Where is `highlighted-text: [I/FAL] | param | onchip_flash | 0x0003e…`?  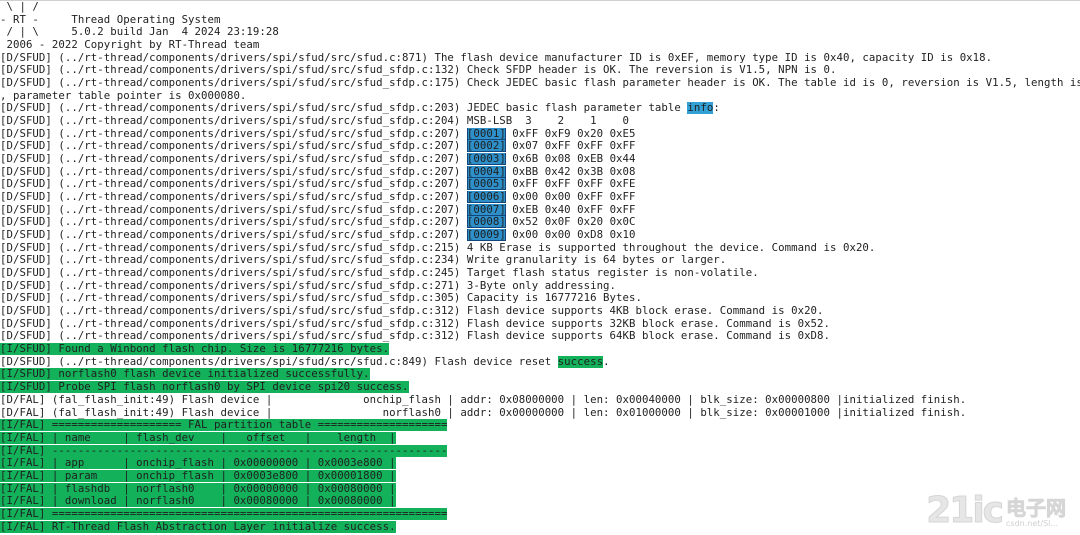
highlighted-text: [I/FAL] | param | onchip_flash | 0x0003e… is located at coordinates (198, 475).